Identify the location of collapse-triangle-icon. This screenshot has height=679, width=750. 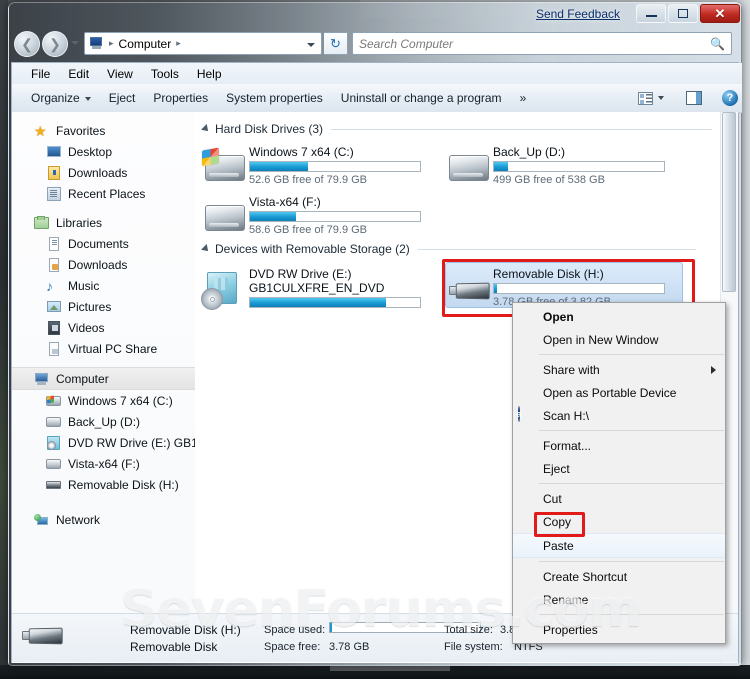
(206, 129).